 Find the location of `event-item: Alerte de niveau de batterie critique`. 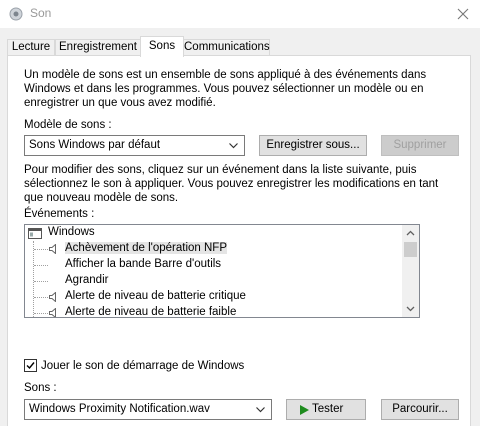

event-item: Alerte de niveau de batterie critique is located at coordinates (214, 297).